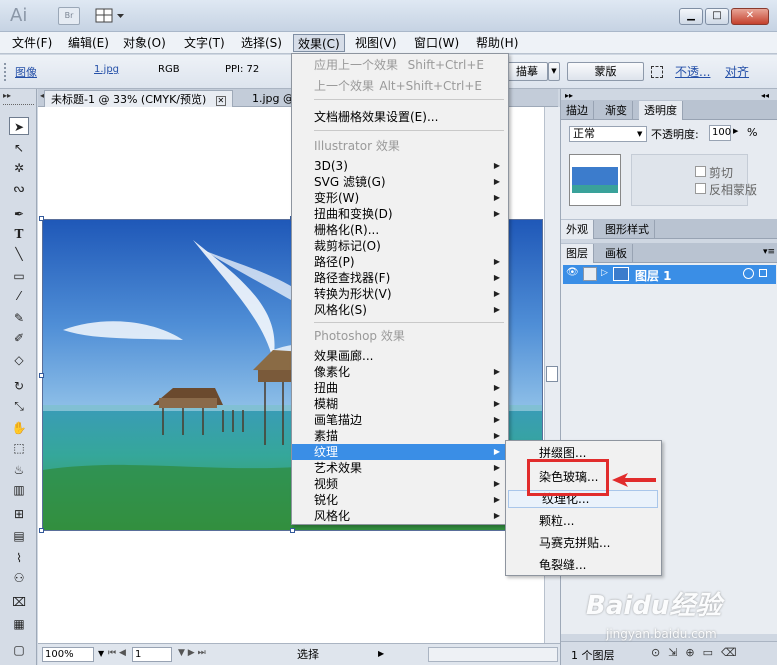 This screenshot has height=665, width=777. What do you see at coordinates (381, 653) in the screenshot?
I see `status-arrow-icon: ▶` at bounding box center [381, 653].